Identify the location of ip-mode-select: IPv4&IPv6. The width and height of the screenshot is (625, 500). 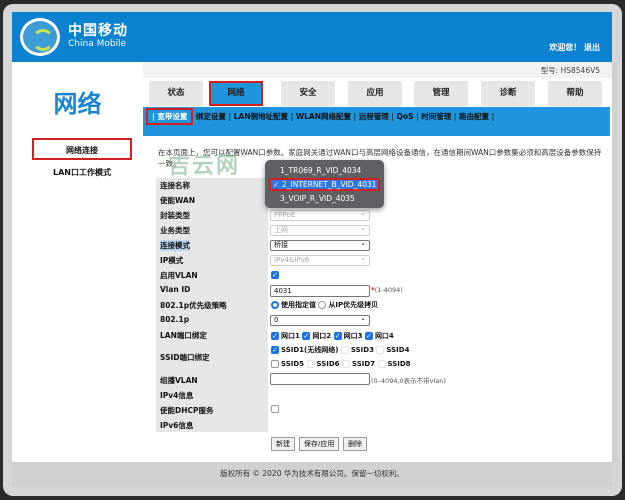
(320, 260).